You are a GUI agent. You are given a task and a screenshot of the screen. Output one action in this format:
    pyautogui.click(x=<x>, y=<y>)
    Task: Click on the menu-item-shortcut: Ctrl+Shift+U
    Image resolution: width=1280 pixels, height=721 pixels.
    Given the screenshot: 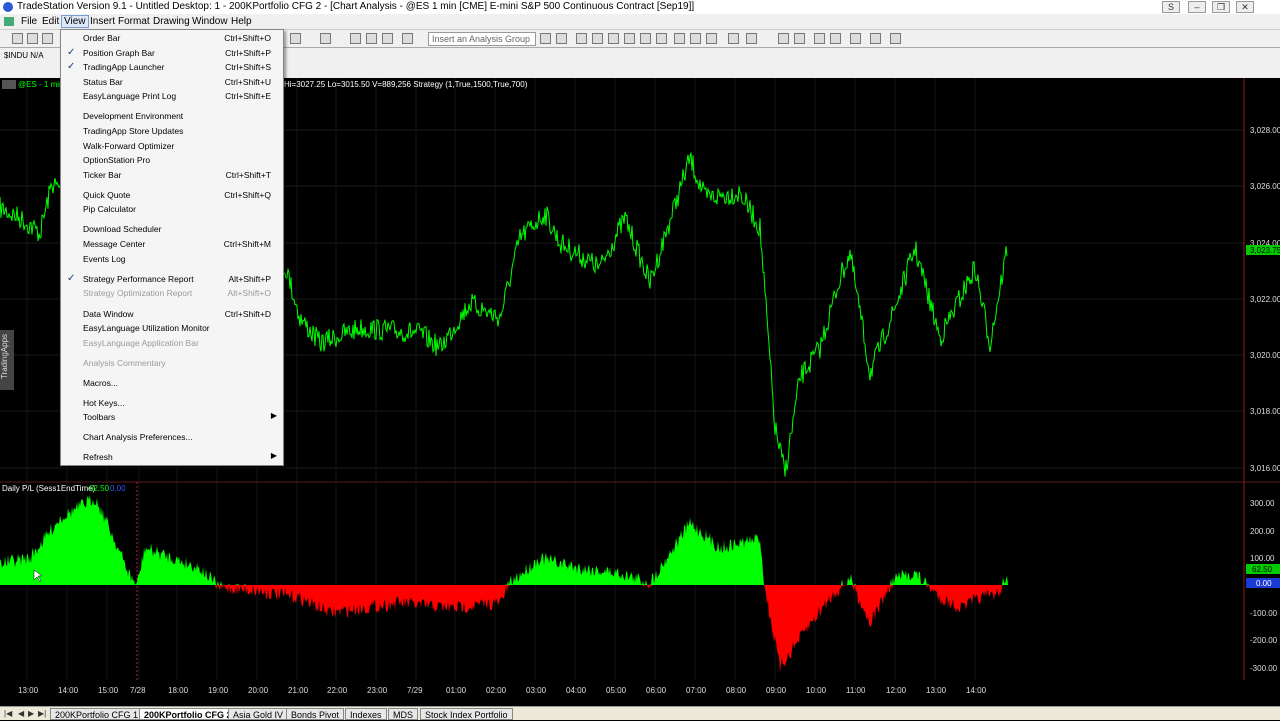 What is the action you would take?
    pyautogui.click(x=247, y=82)
    